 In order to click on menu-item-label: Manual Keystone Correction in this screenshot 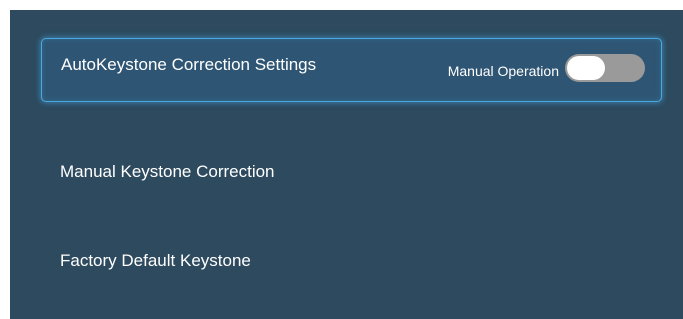, I will do `click(167, 171)`.